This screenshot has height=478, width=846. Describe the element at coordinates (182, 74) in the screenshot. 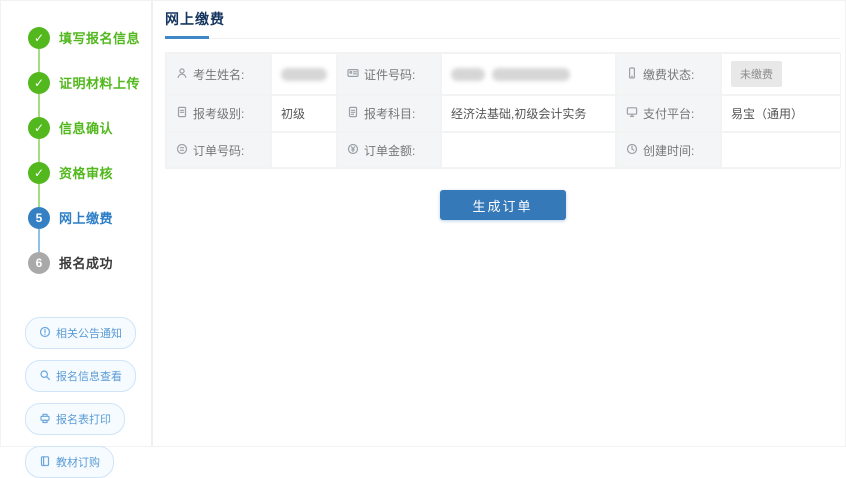

I see `person-icon` at that location.